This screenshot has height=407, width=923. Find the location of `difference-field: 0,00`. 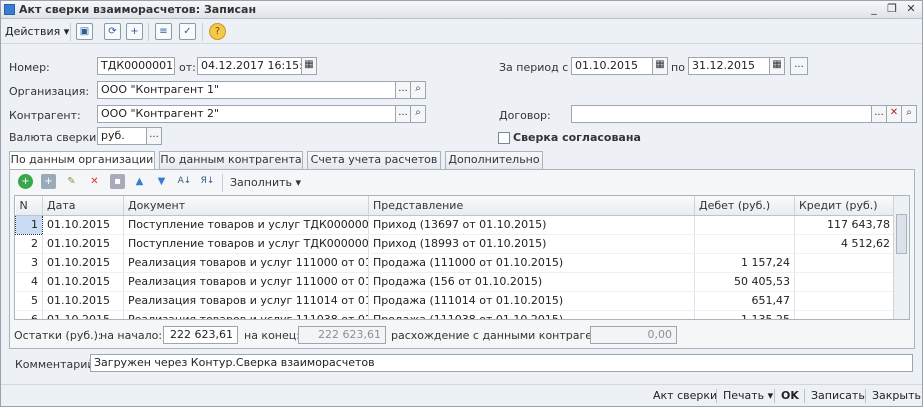

difference-field: 0,00 is located at coordinates (633, 335).